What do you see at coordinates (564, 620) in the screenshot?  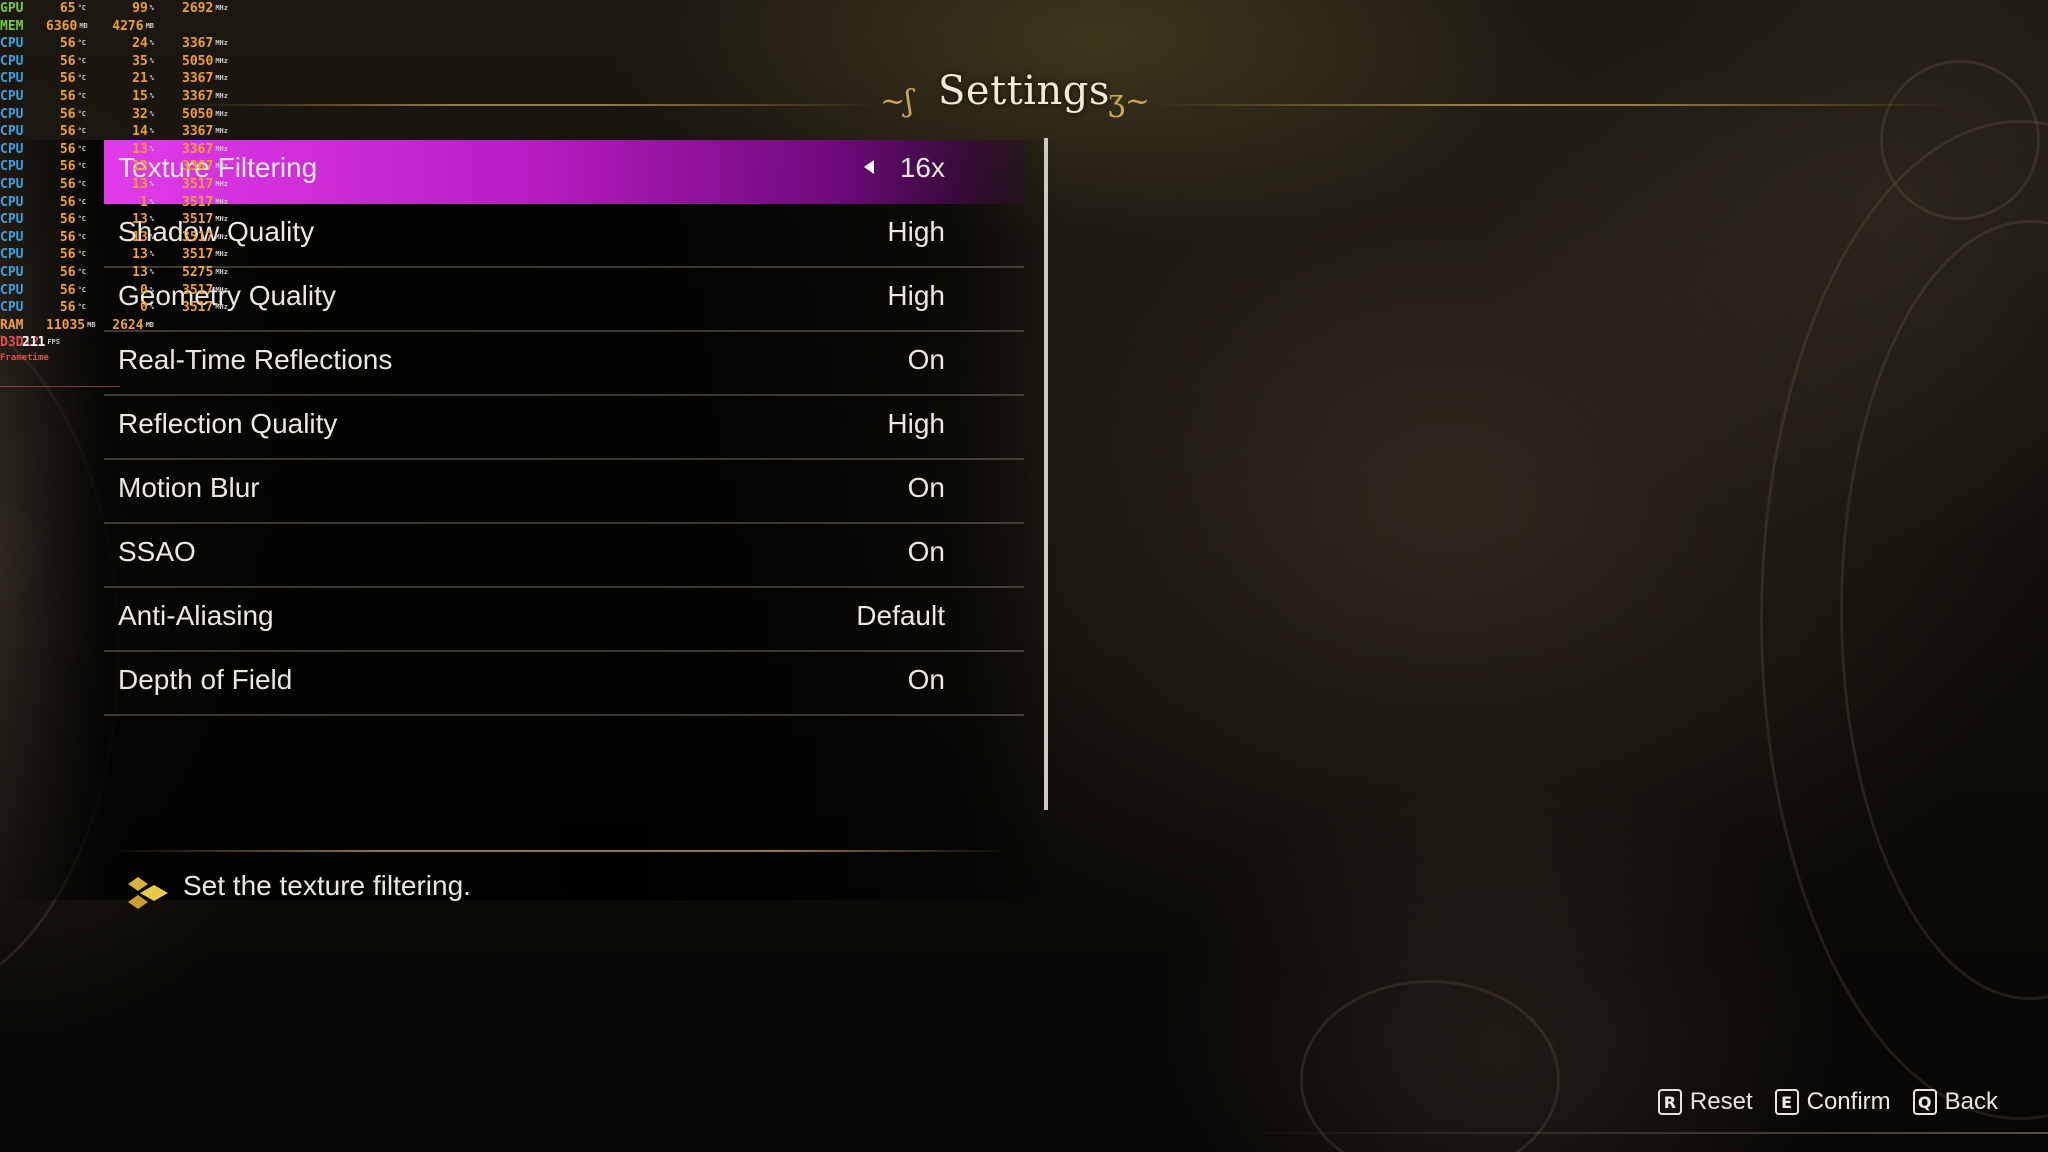 I see `setting-row-anti-aliasing: Anti-Aliasing Default` at bounding box center [564, 620].